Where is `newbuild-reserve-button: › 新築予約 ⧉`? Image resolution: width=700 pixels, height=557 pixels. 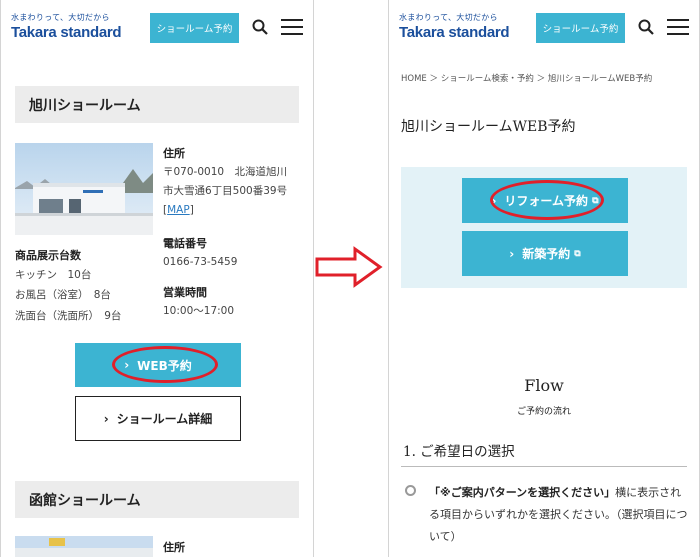
newbuild-reserve-button: › 新築予約 ⧉ is located at coordinates (545, 253).